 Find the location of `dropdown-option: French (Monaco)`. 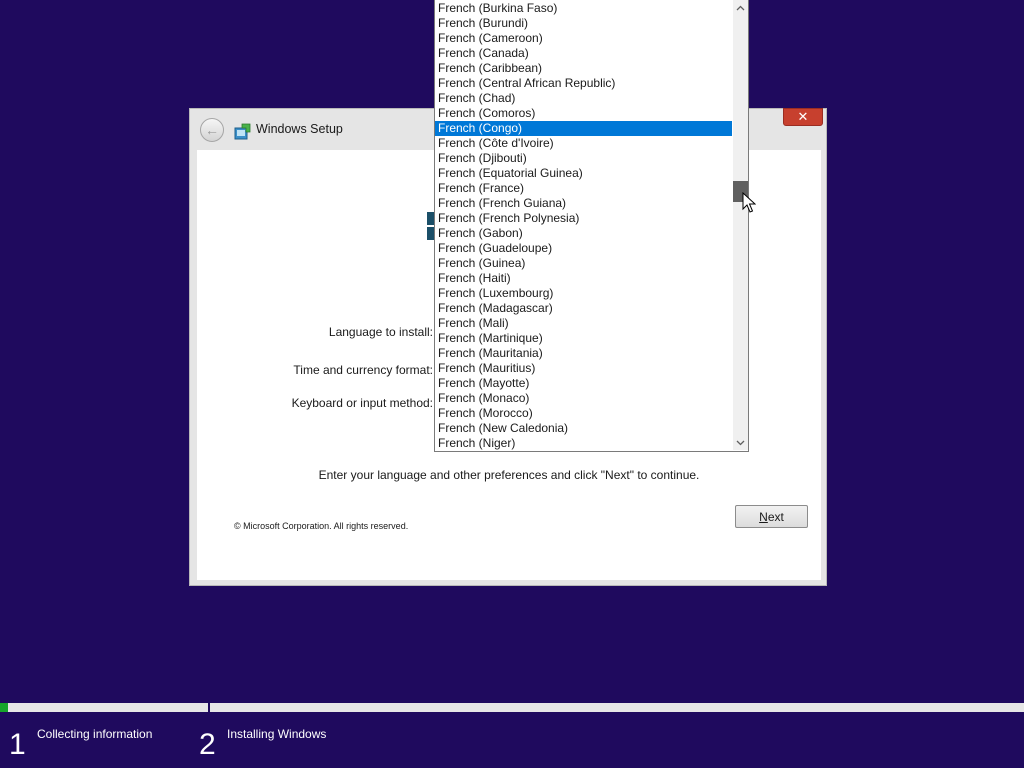

dropdown-option: French (Monaco) is located at coordinates (583, 398).